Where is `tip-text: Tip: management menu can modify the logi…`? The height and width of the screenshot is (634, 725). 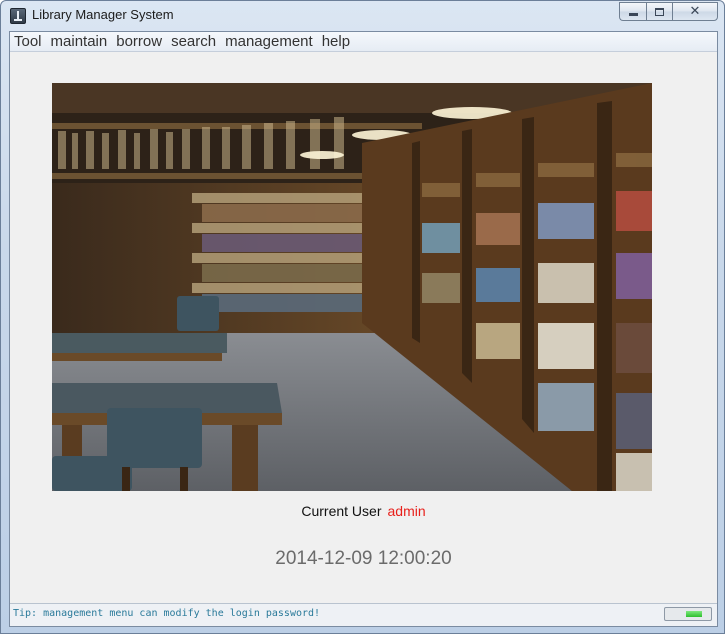
tip-text: Tip: management menu can modify the logi… is located at coordinates (167, 613).